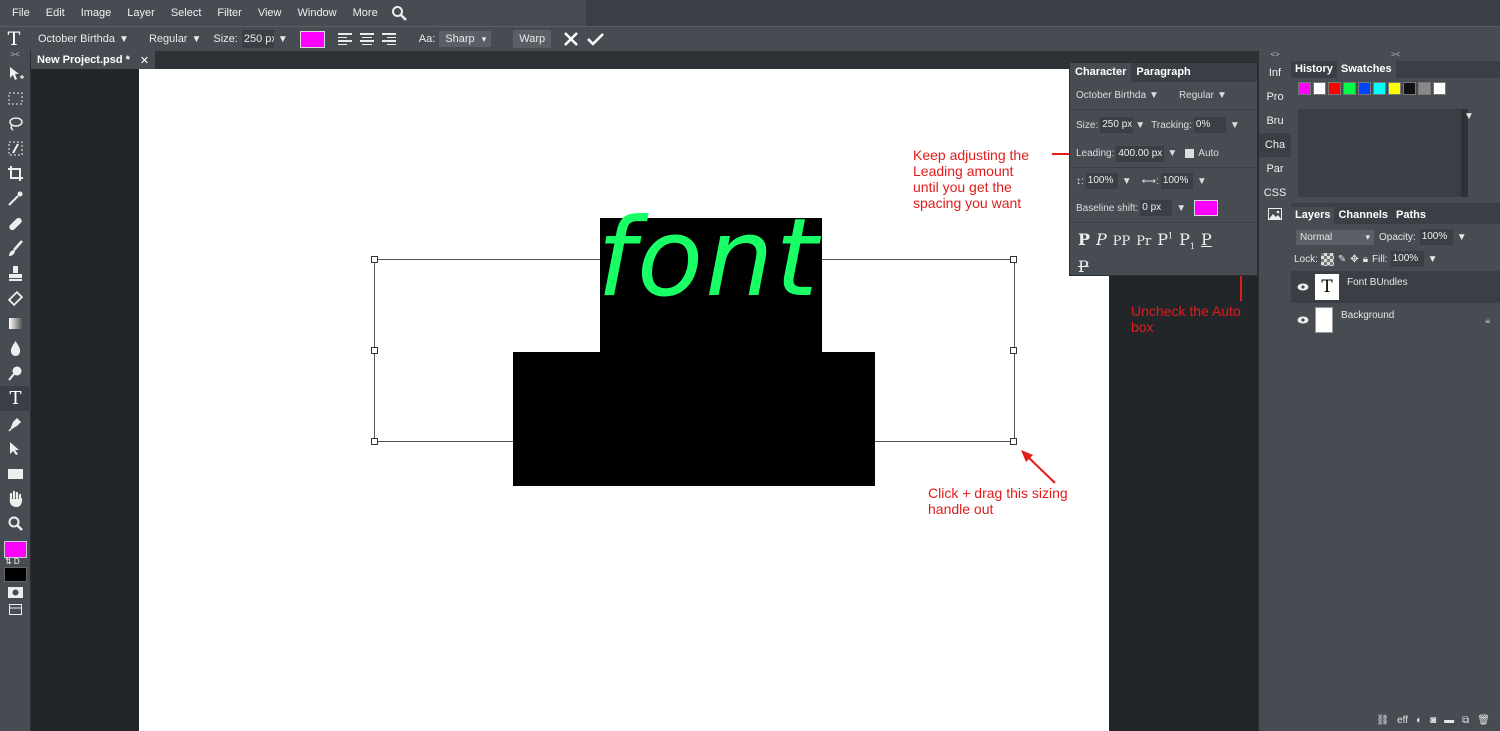 This screenshot has width=1500, height=731. Describe the element at coordinates (15, 273) in the screenshot. I see `stamp-tool` at that location.